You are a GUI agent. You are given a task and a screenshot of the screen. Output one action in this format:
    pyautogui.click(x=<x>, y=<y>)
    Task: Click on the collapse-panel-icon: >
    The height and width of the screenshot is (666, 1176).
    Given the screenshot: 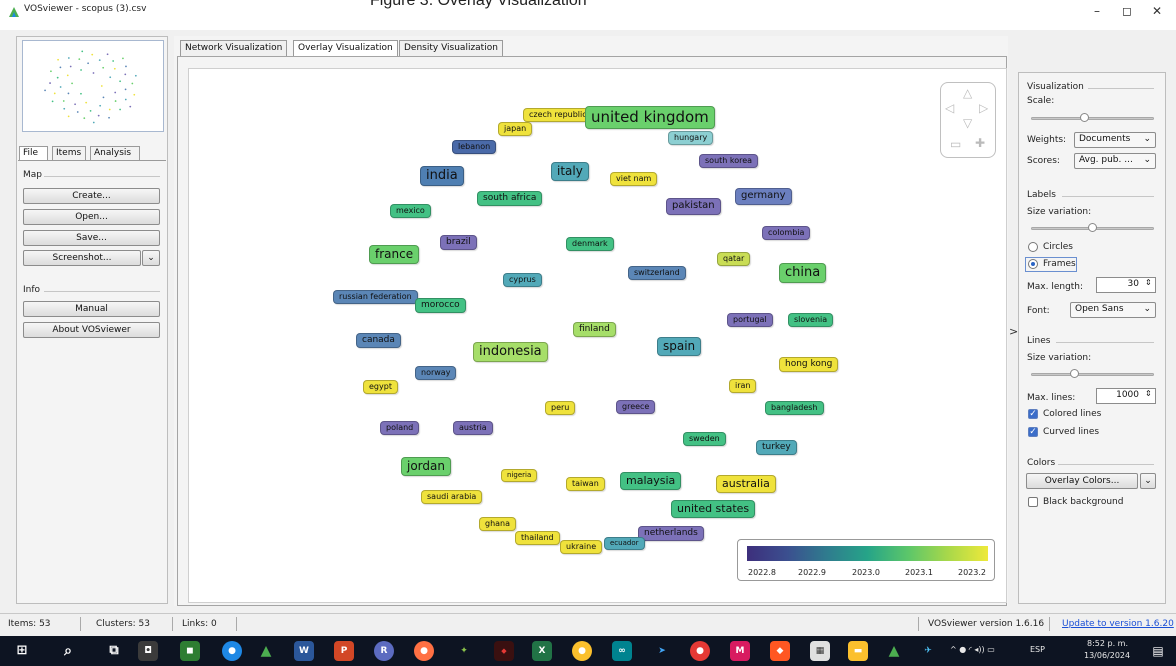 What is the action you would take?
    pyautogui.click(x=1013, y=331)
    